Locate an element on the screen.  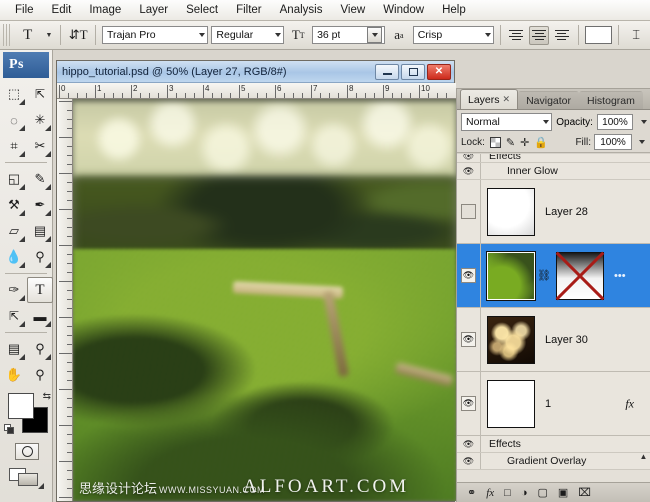
lock-position-icon: ✛ is located at coordinates (524, 142).